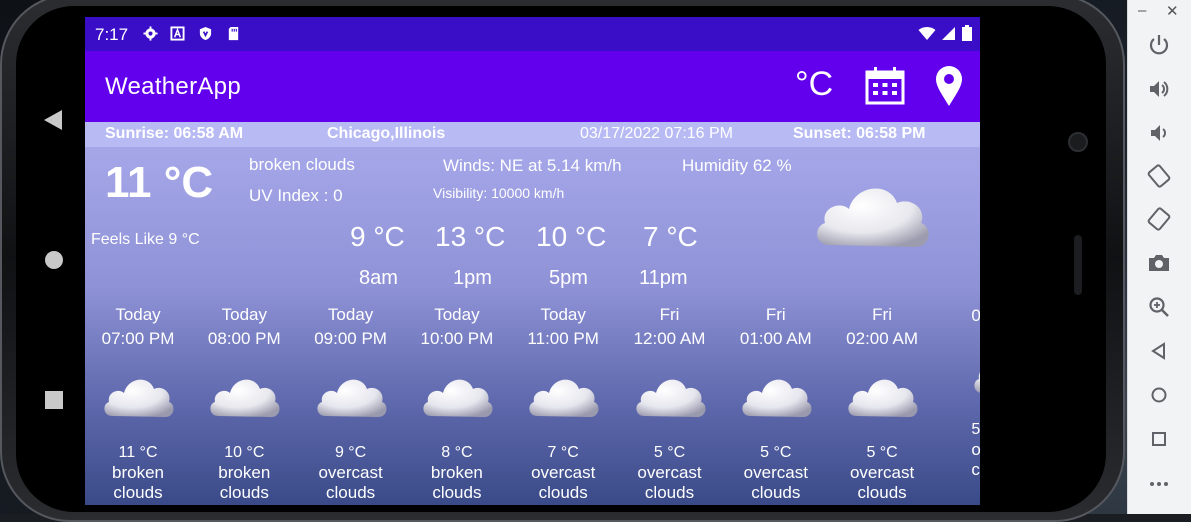 The height and width of the screenshot is (522, 1191). Describe the element at coordinates (532, 86) in the screenshot. I see `app-bar: WeatherApp °C` at that location.